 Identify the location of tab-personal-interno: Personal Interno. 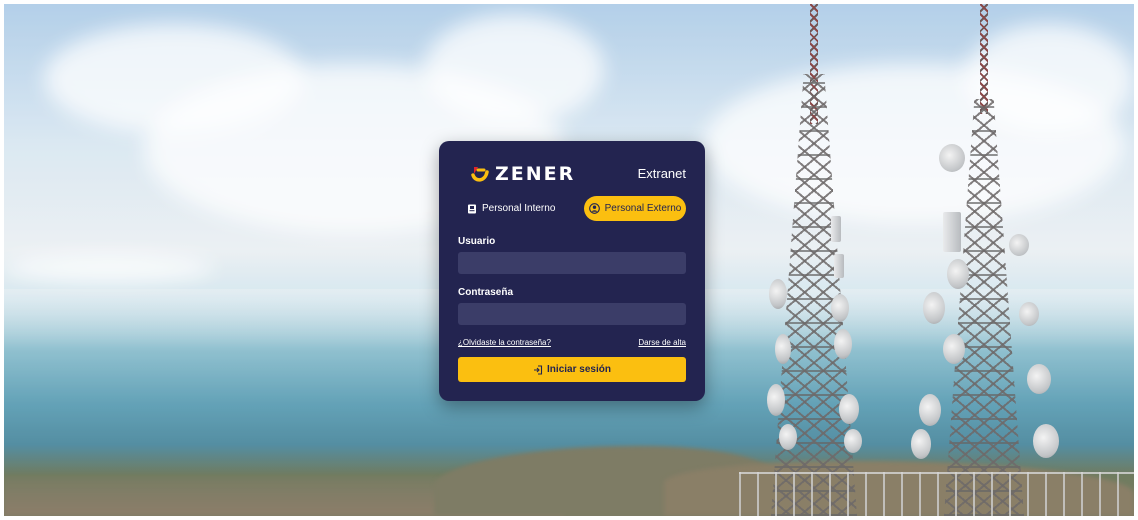
(513, 208).